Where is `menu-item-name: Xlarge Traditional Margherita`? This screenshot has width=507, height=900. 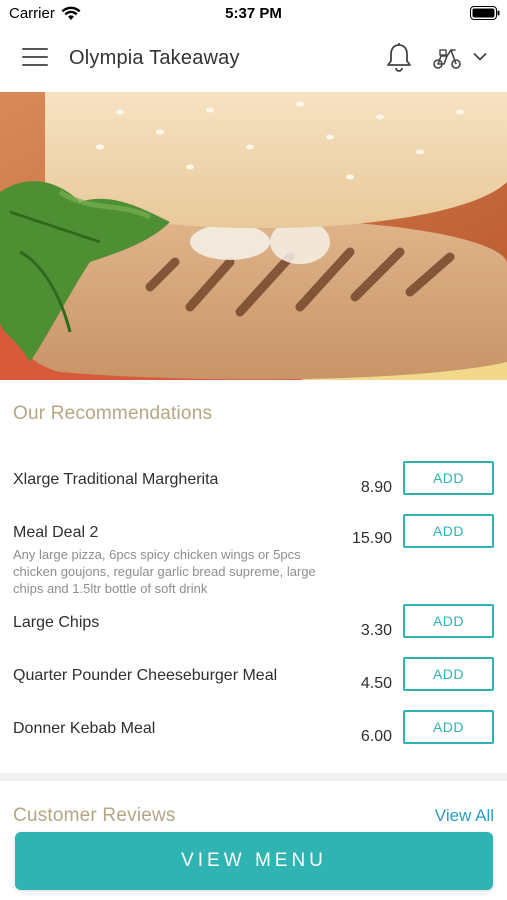
menu-item-name: Xlarge Traditional Margherita is located at coordinates (116, 479).